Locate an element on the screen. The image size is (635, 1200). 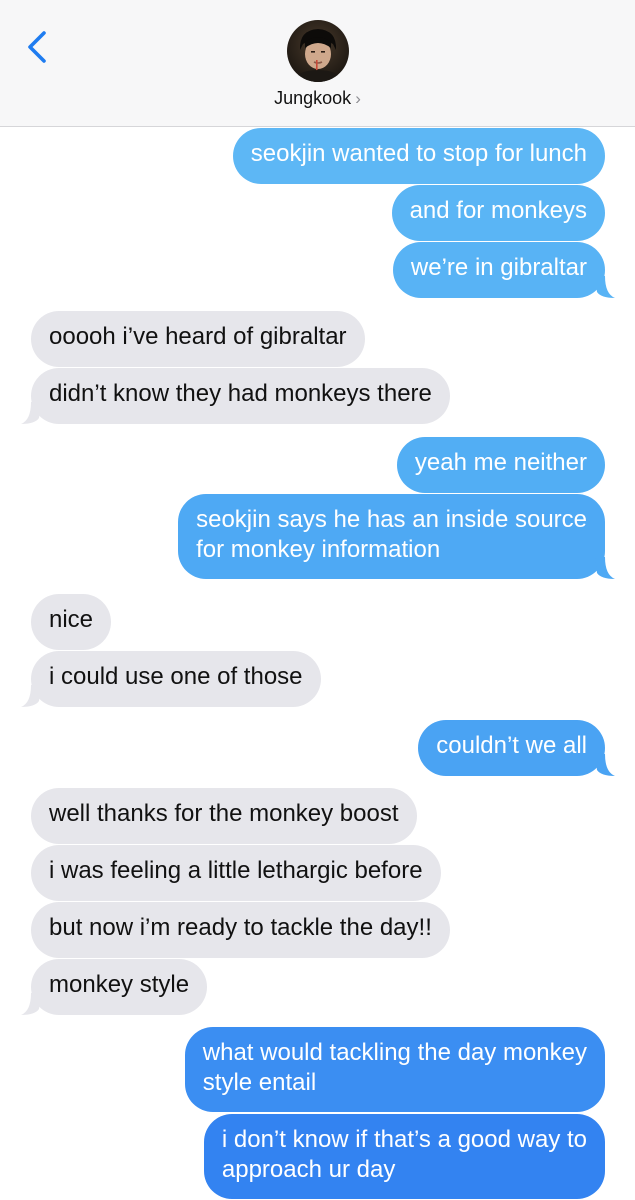
message-text: ooooh i’ve heard of gibraltar is located at coordinates (198, 336).